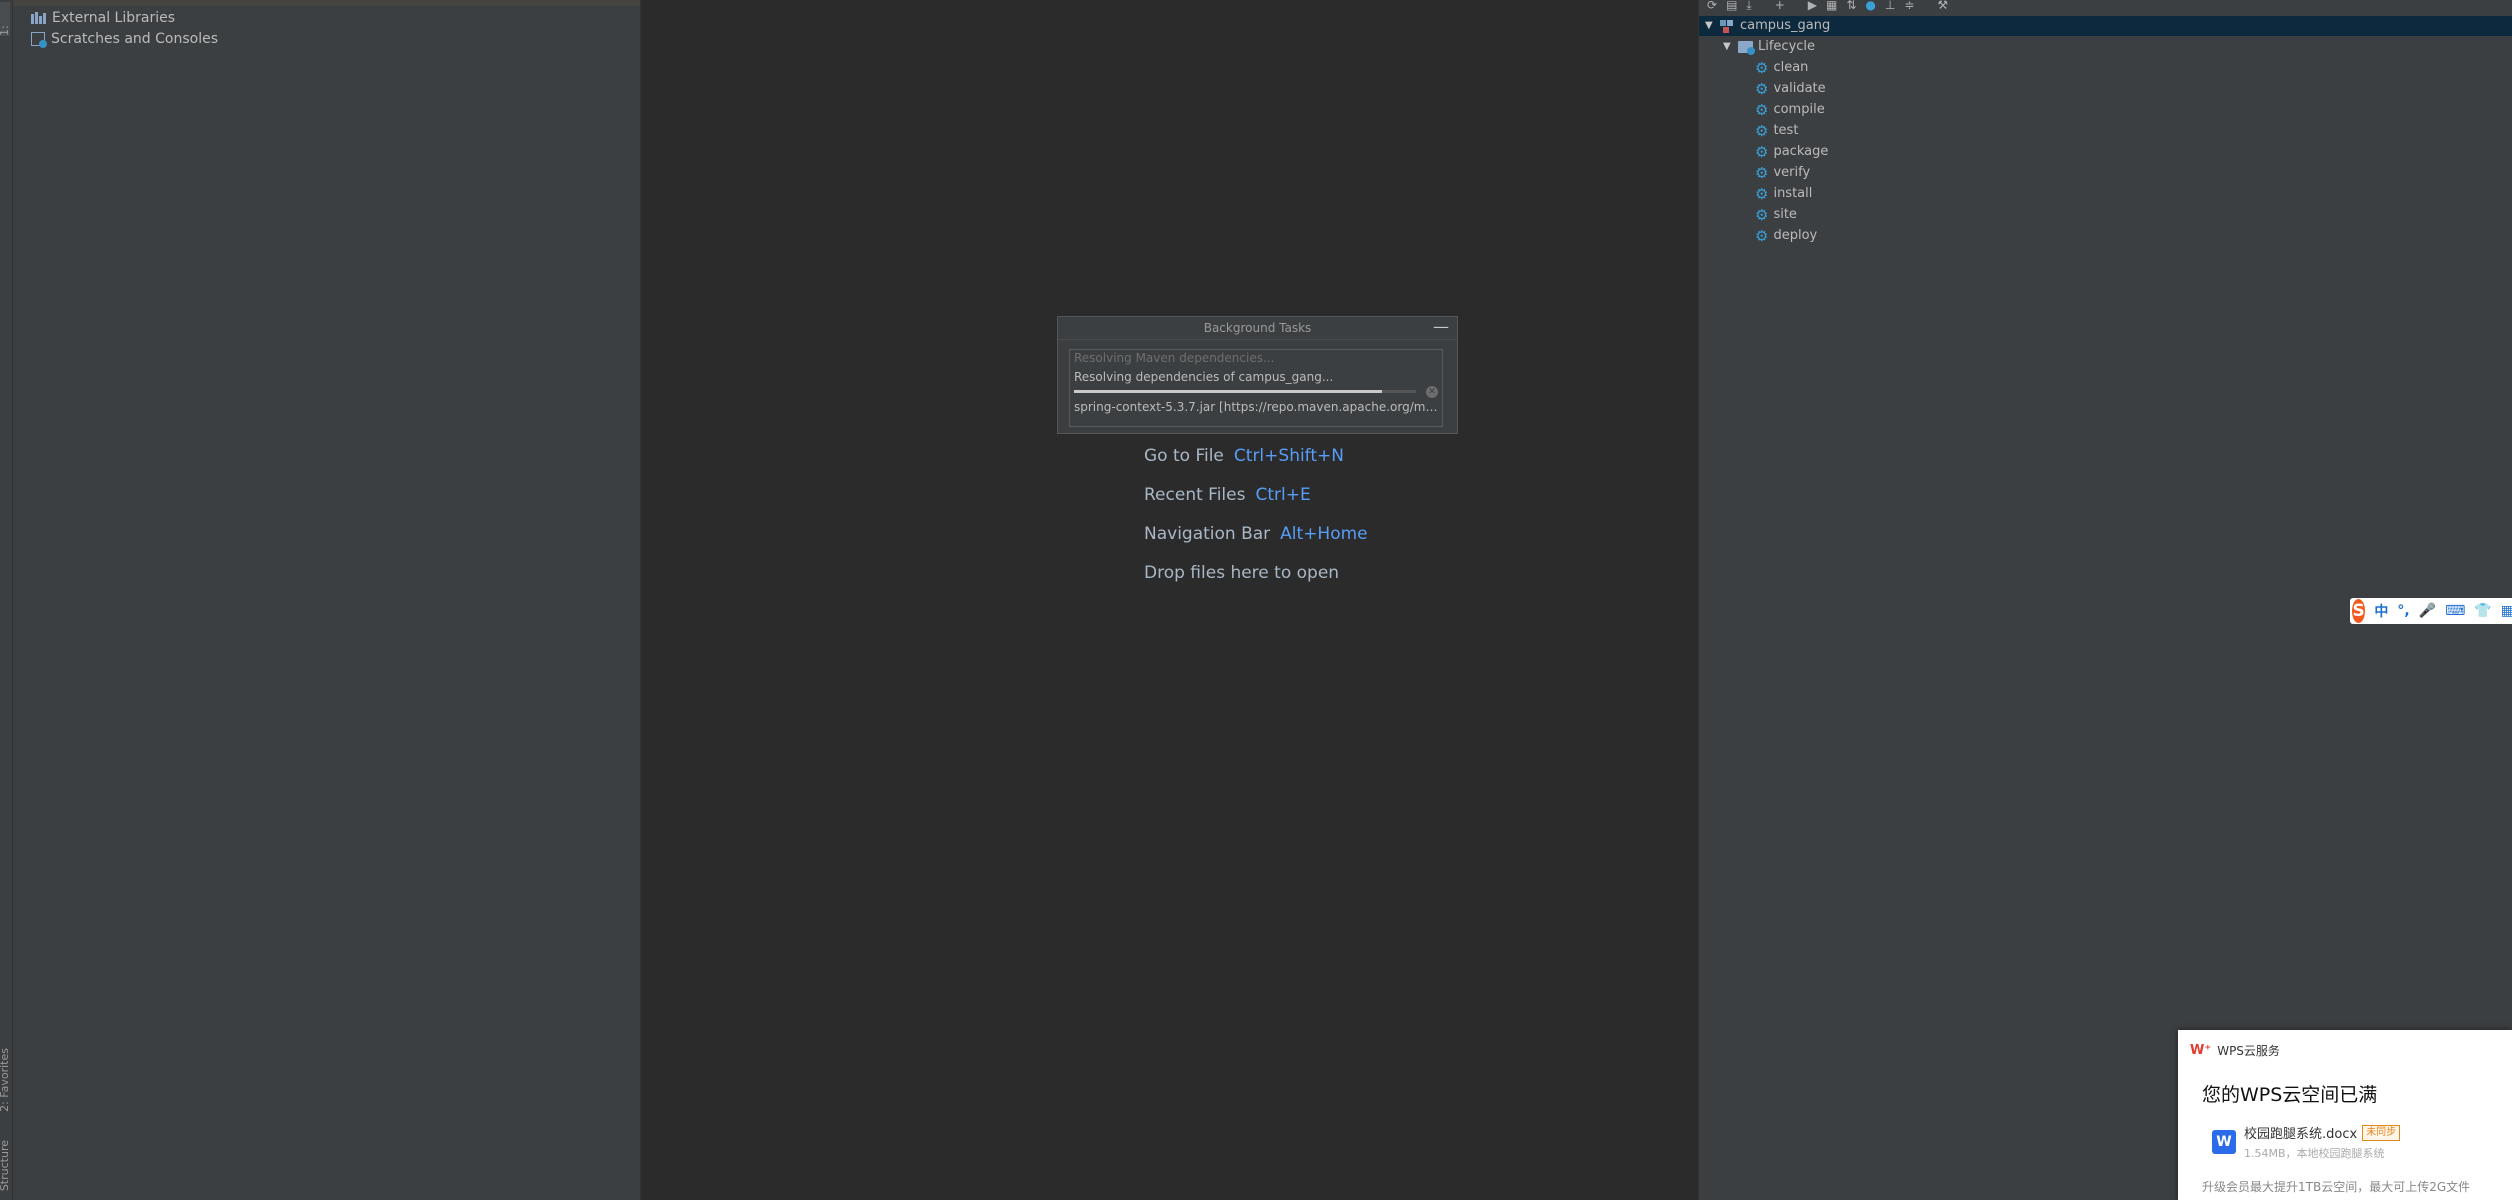  What do you see at coordinates (1288, 456) in the screenshot?
I see `shortcut-go-to-file: Ctrl+Shift+N` at bounding box center [1288, 456].